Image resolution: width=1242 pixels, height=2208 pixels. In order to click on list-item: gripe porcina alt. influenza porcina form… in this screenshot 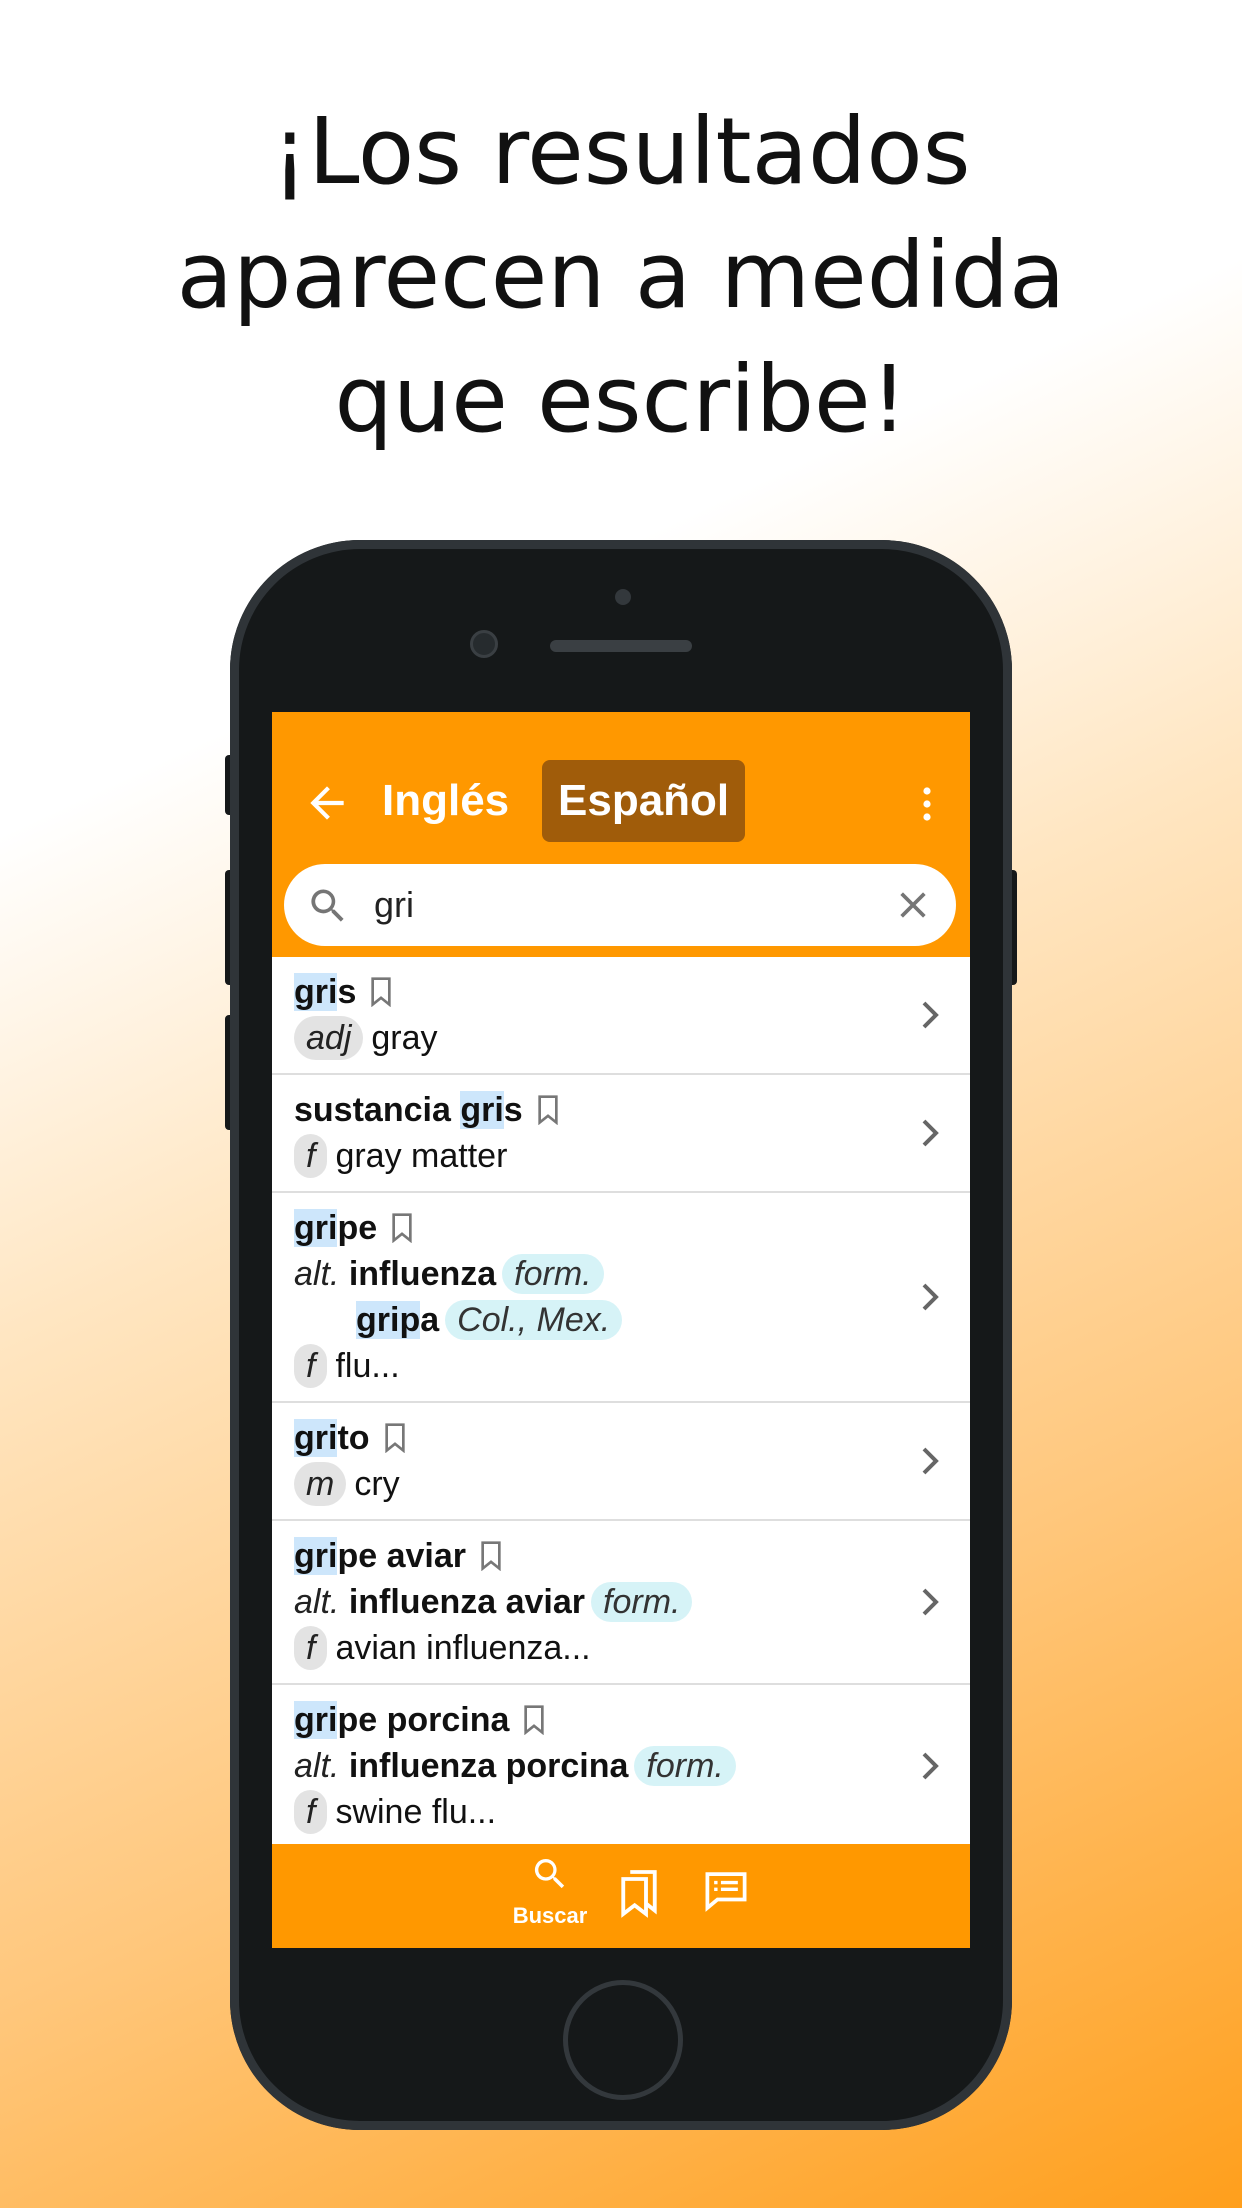, I will do `click(621, 1767)`.